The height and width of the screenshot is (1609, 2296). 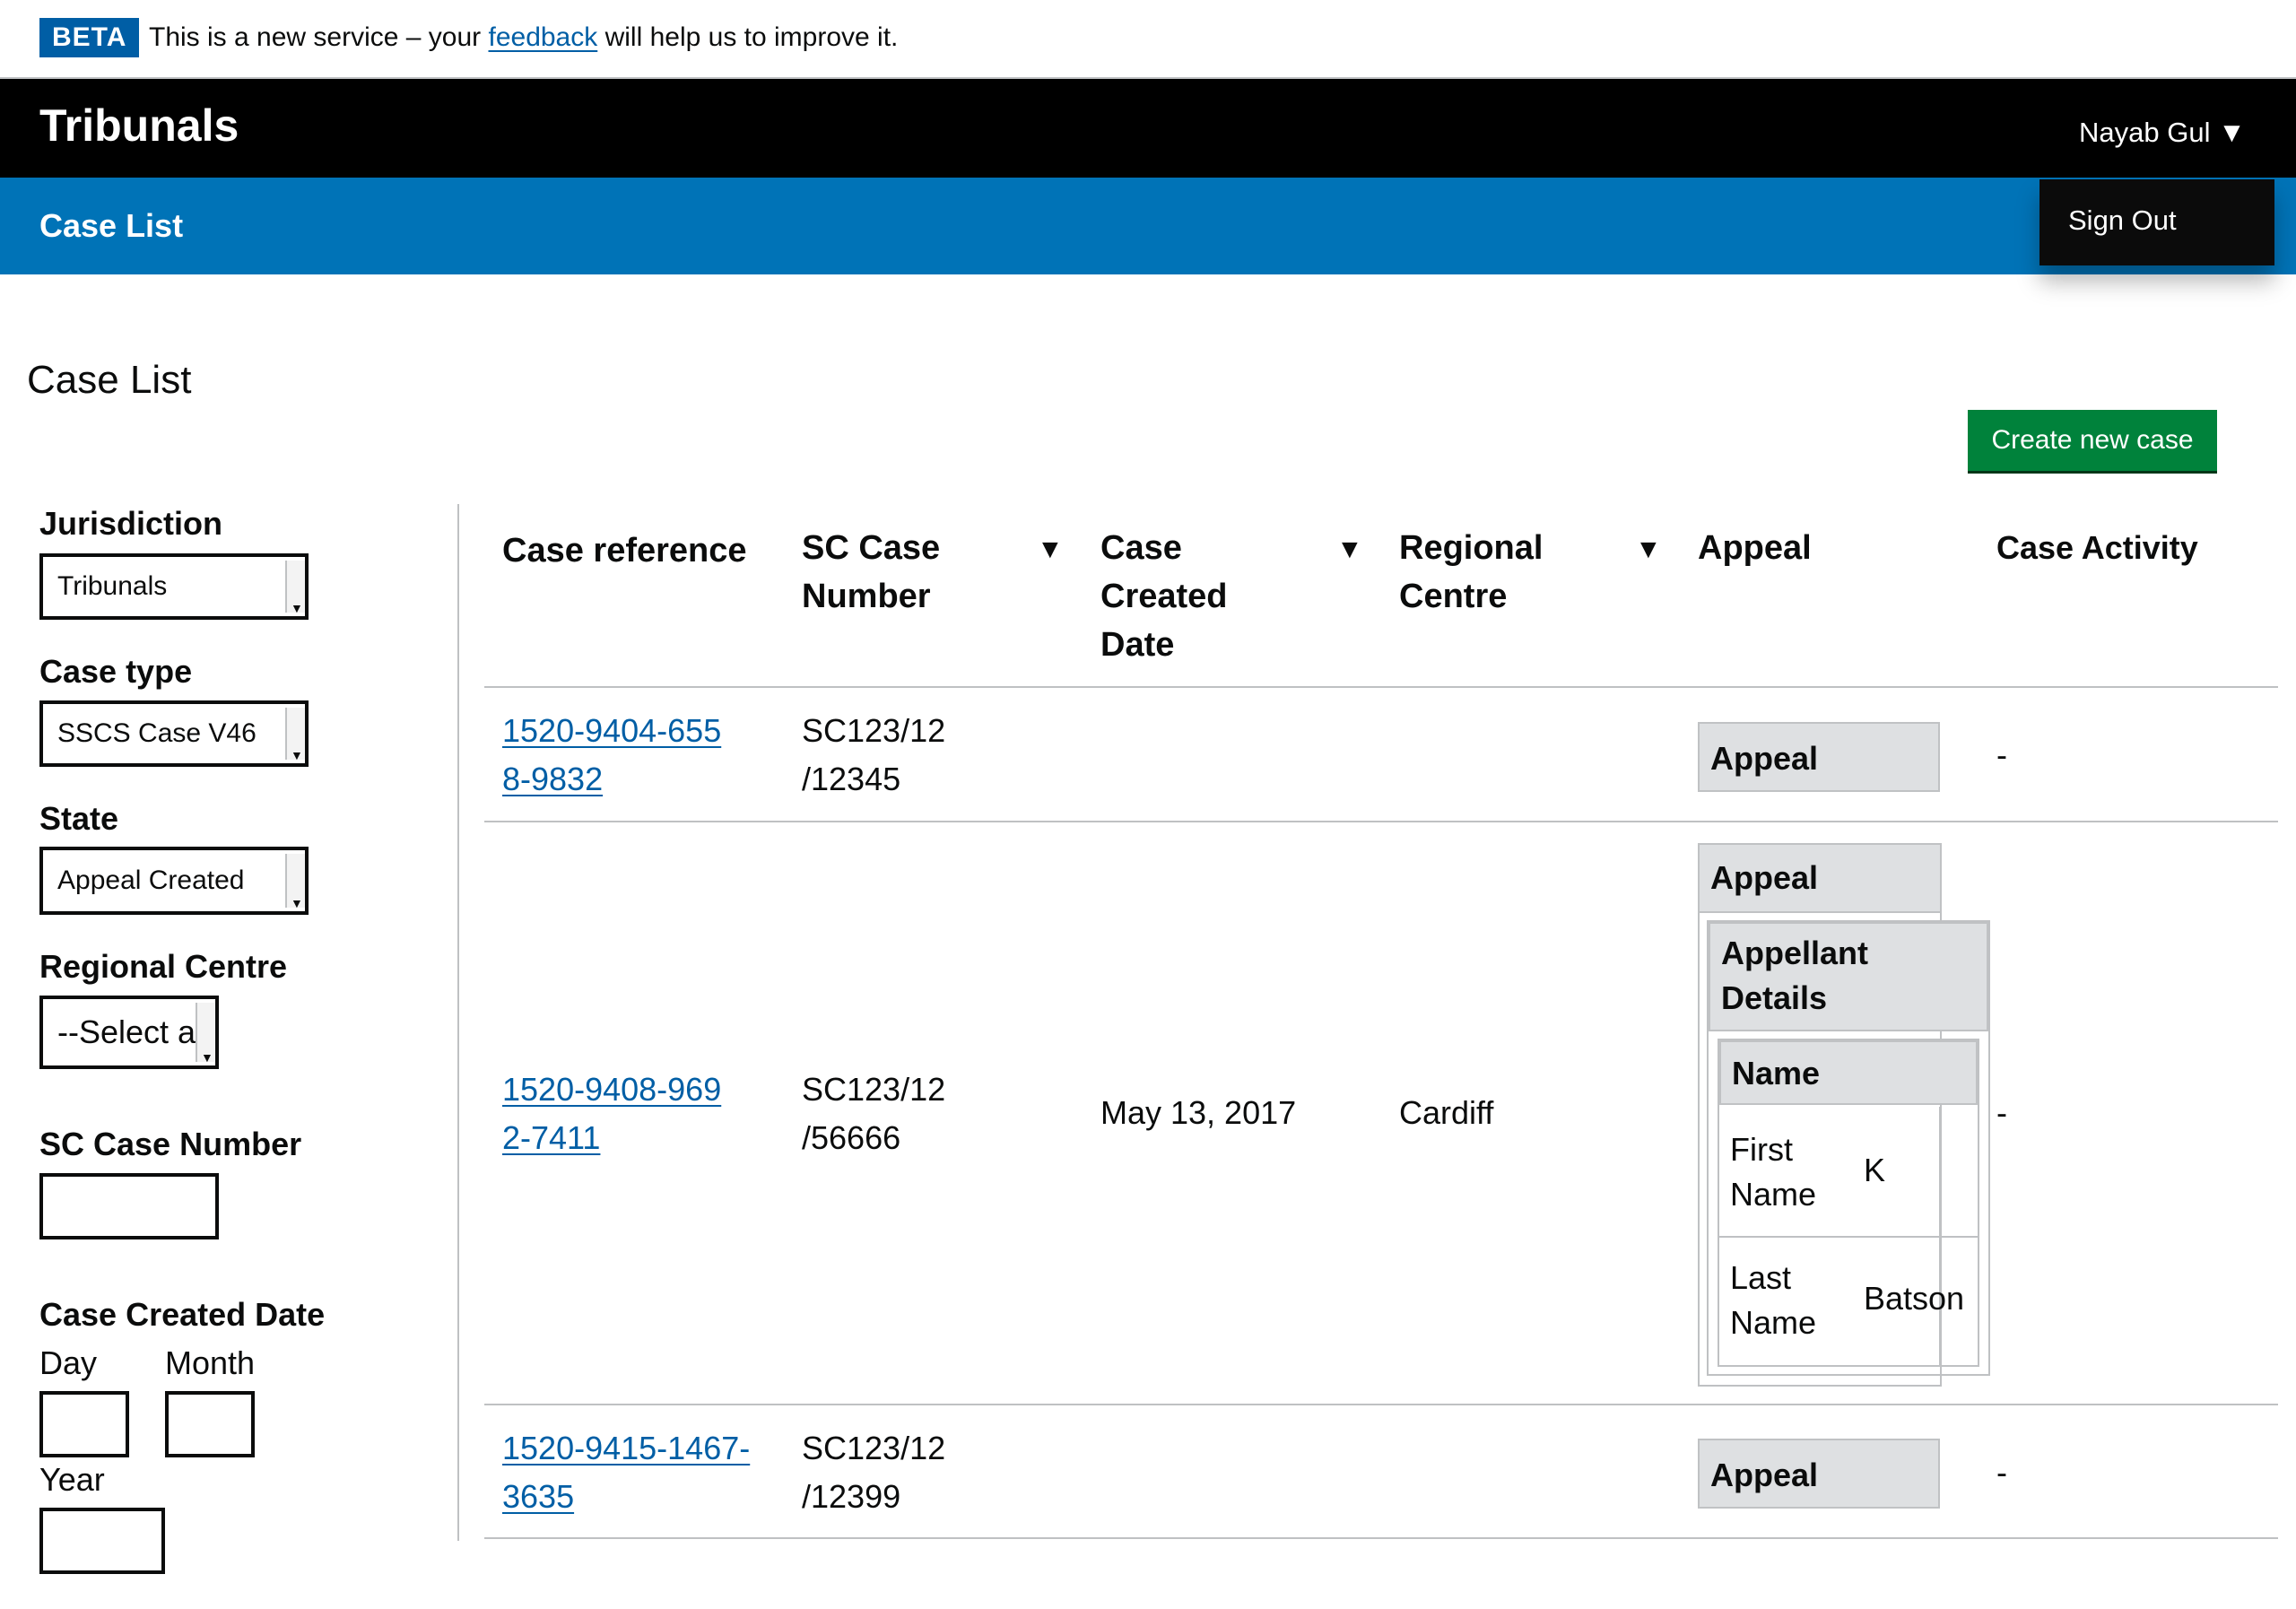 I want to click on jurisdiction-select: Tribunals ▼, so click(x=174, y=586).